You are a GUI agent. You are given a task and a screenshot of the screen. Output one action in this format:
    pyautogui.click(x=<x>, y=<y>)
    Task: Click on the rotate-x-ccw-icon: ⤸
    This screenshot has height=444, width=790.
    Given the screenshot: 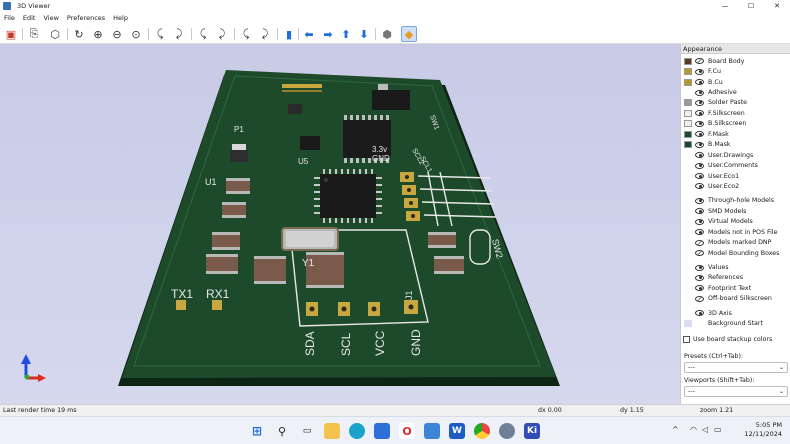 What is the action you would take?
    pyautogui.click(x=179, y=34)
    